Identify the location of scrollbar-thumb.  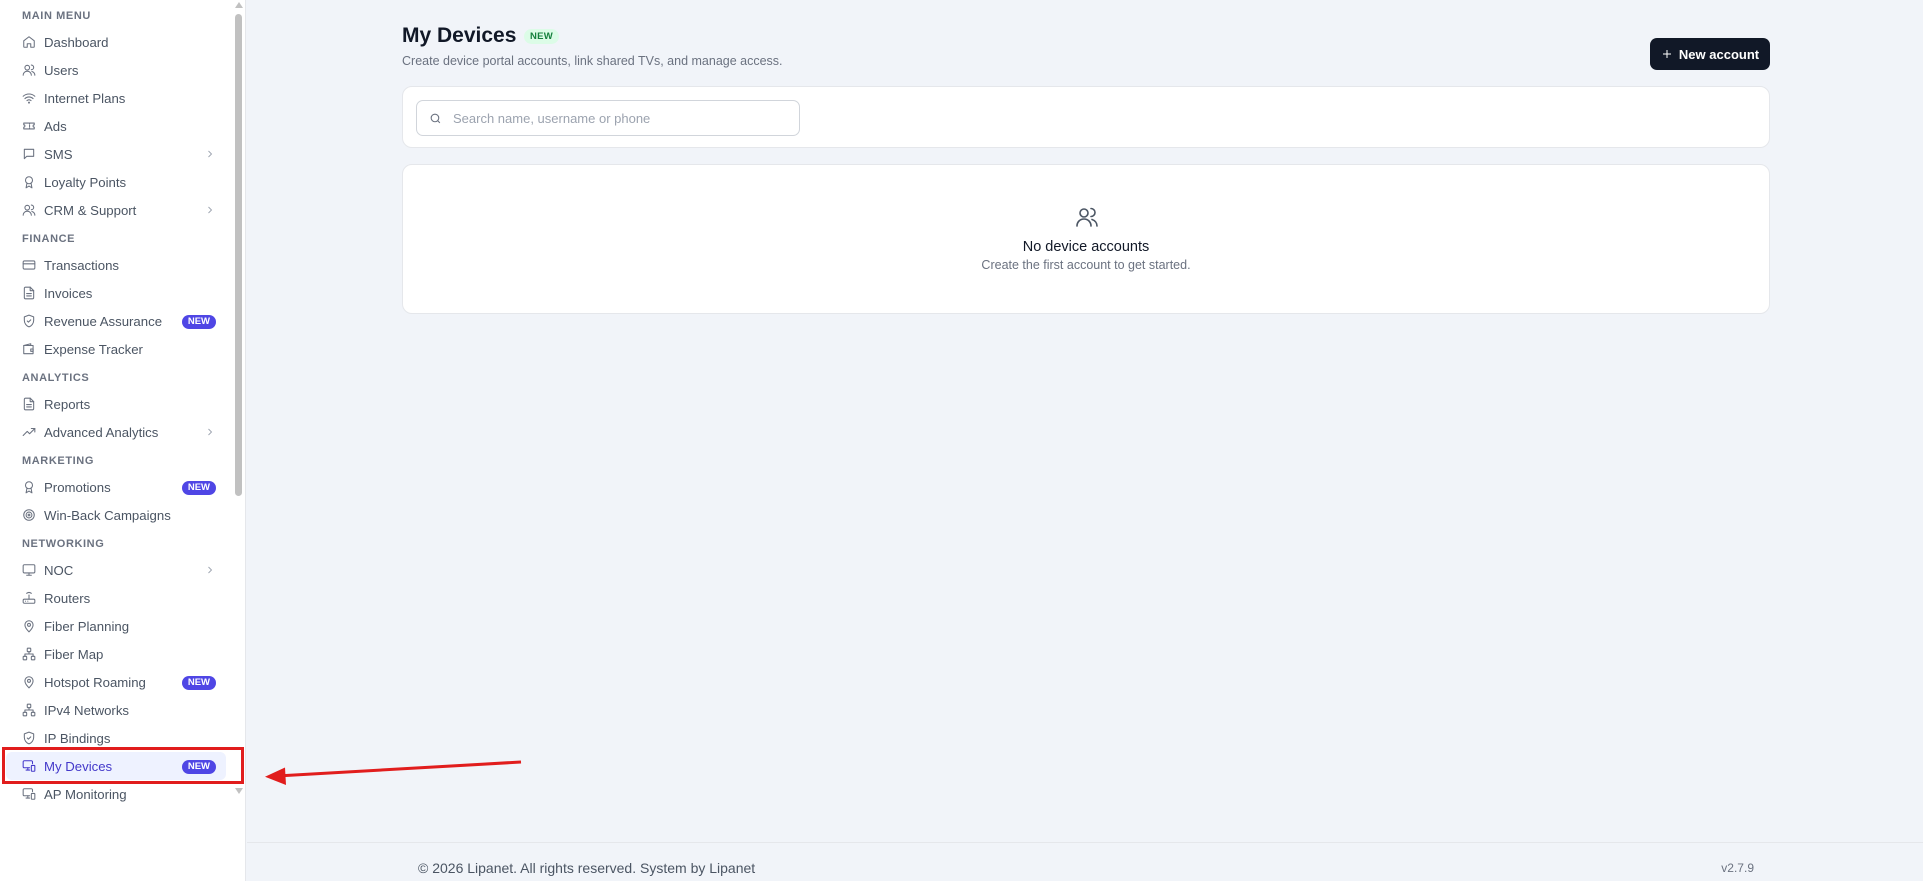
(238, 255).